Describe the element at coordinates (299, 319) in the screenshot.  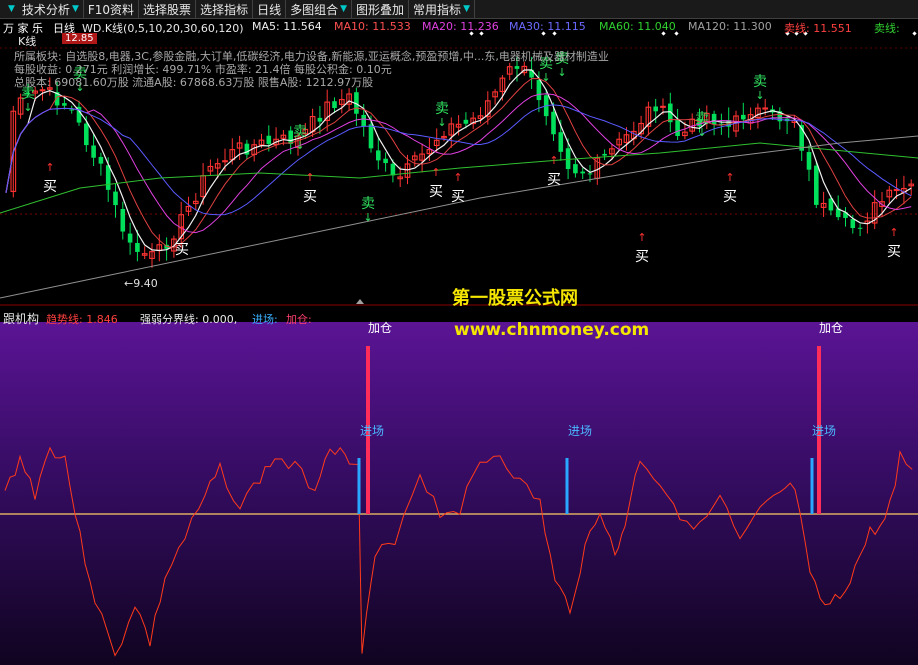
I see `add-legend: 加仓:` at that location.